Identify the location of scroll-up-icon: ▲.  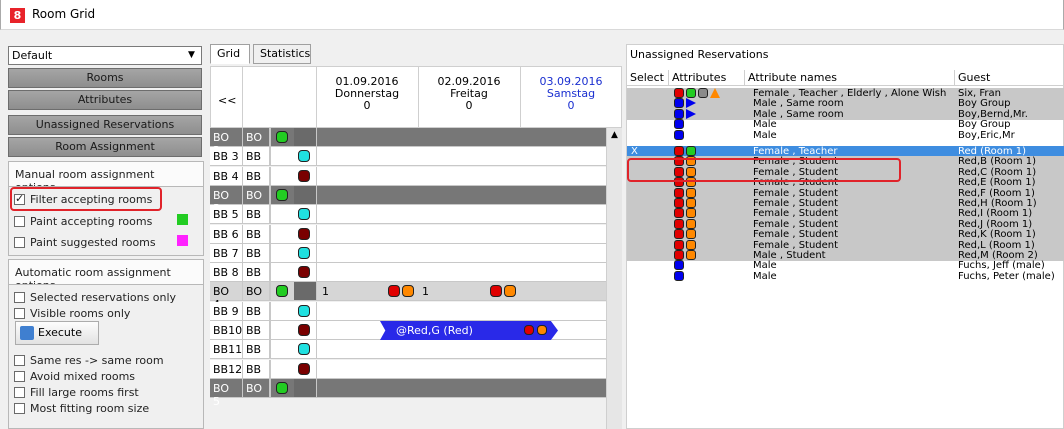
(614, 134).